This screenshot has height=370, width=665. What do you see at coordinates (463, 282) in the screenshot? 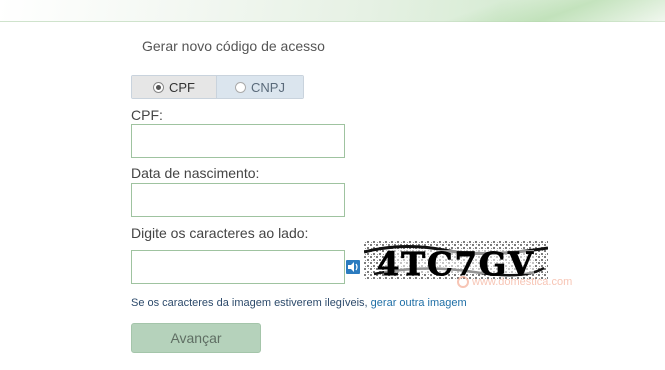
I see `watermark-logo-icon` at bounding box center [463, 282].